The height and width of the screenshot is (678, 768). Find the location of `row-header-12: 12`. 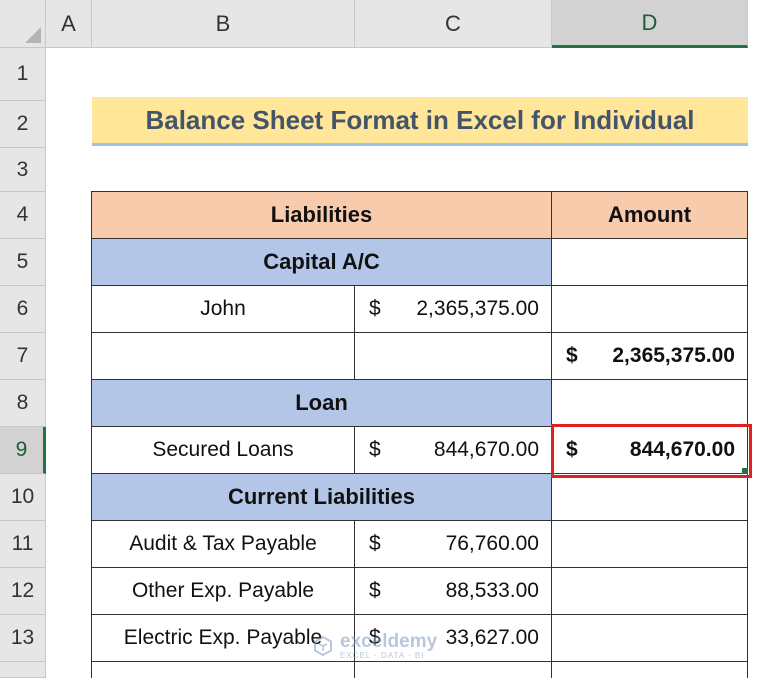

row-header-12: 12 is located at coordinates (23, 591).